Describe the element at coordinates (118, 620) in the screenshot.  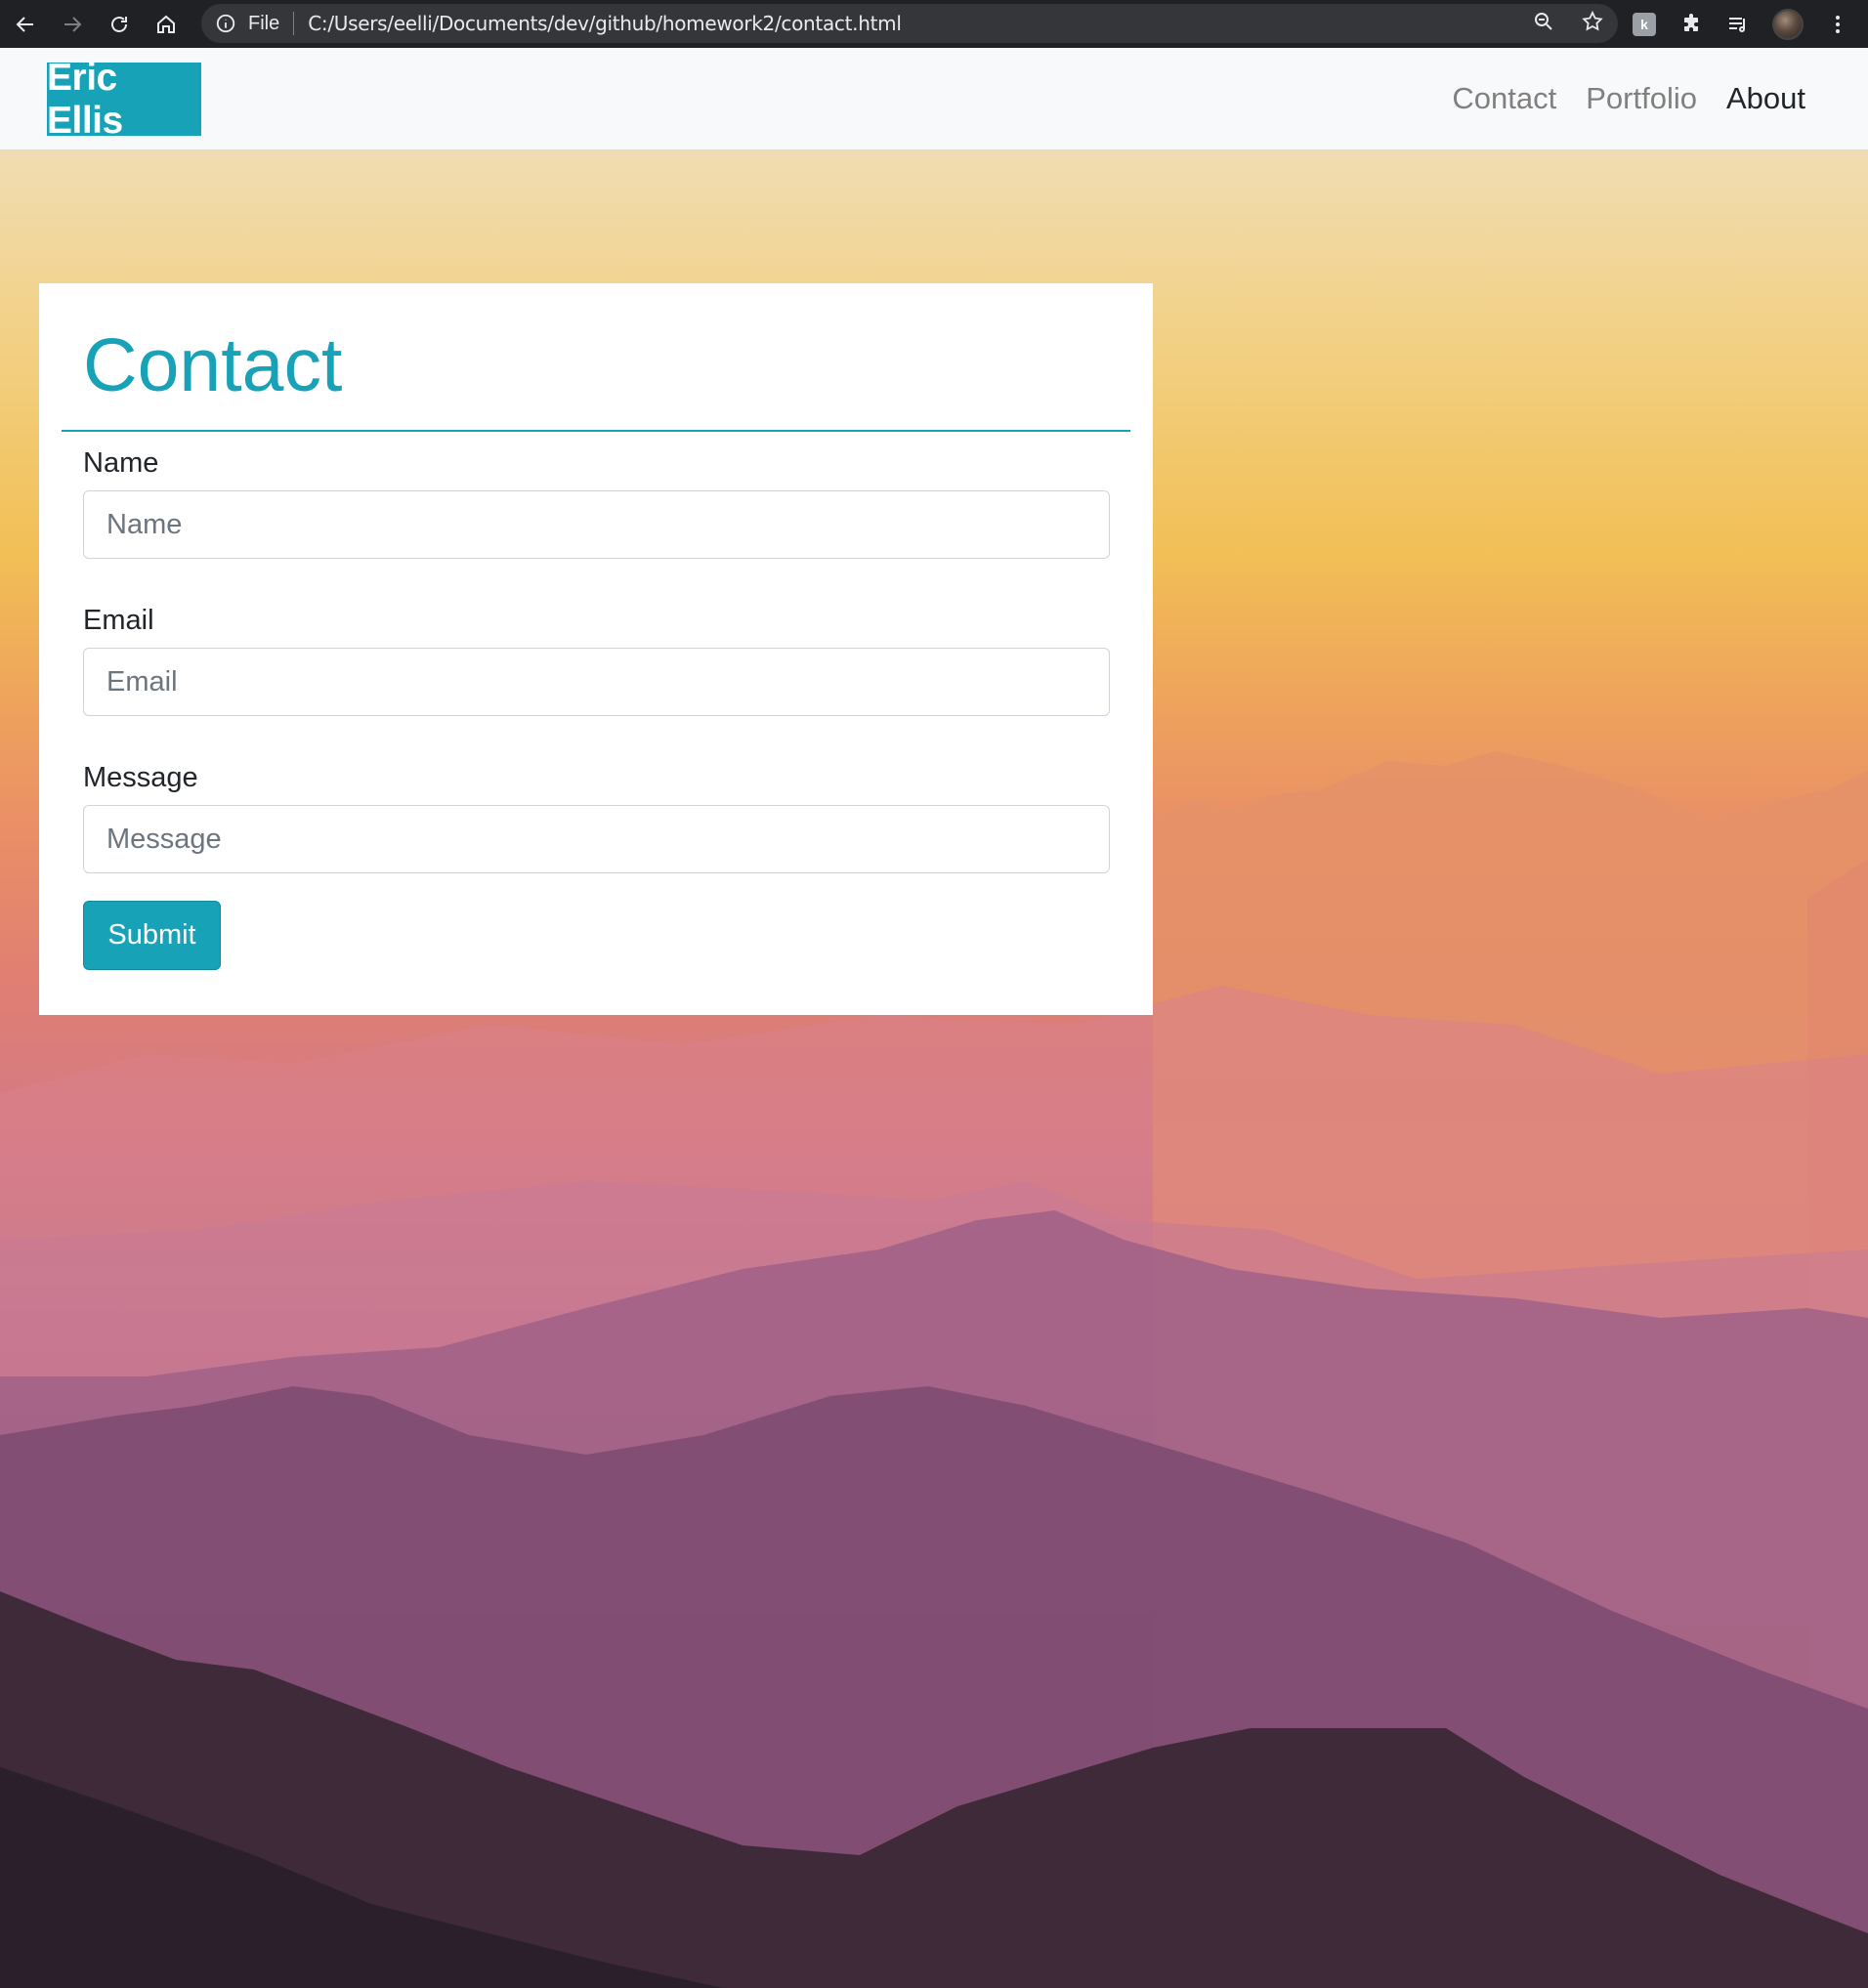
I see `email-label: Email` at that location.